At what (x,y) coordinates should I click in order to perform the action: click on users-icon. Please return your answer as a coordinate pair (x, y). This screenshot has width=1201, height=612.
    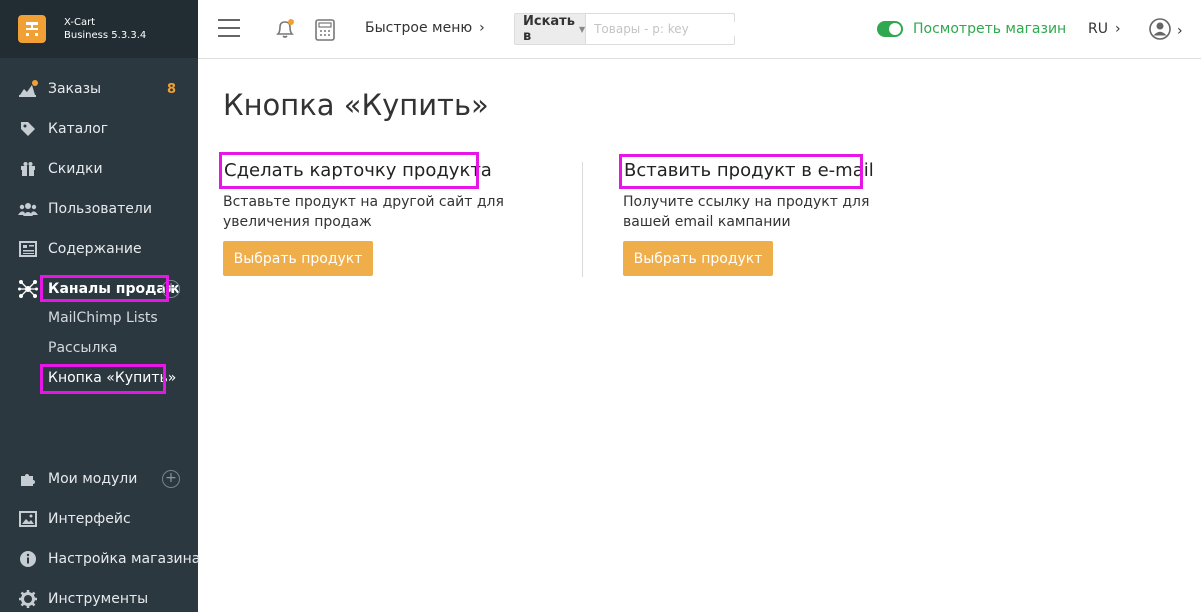
    Looking at the image, I should click on (28, 209).